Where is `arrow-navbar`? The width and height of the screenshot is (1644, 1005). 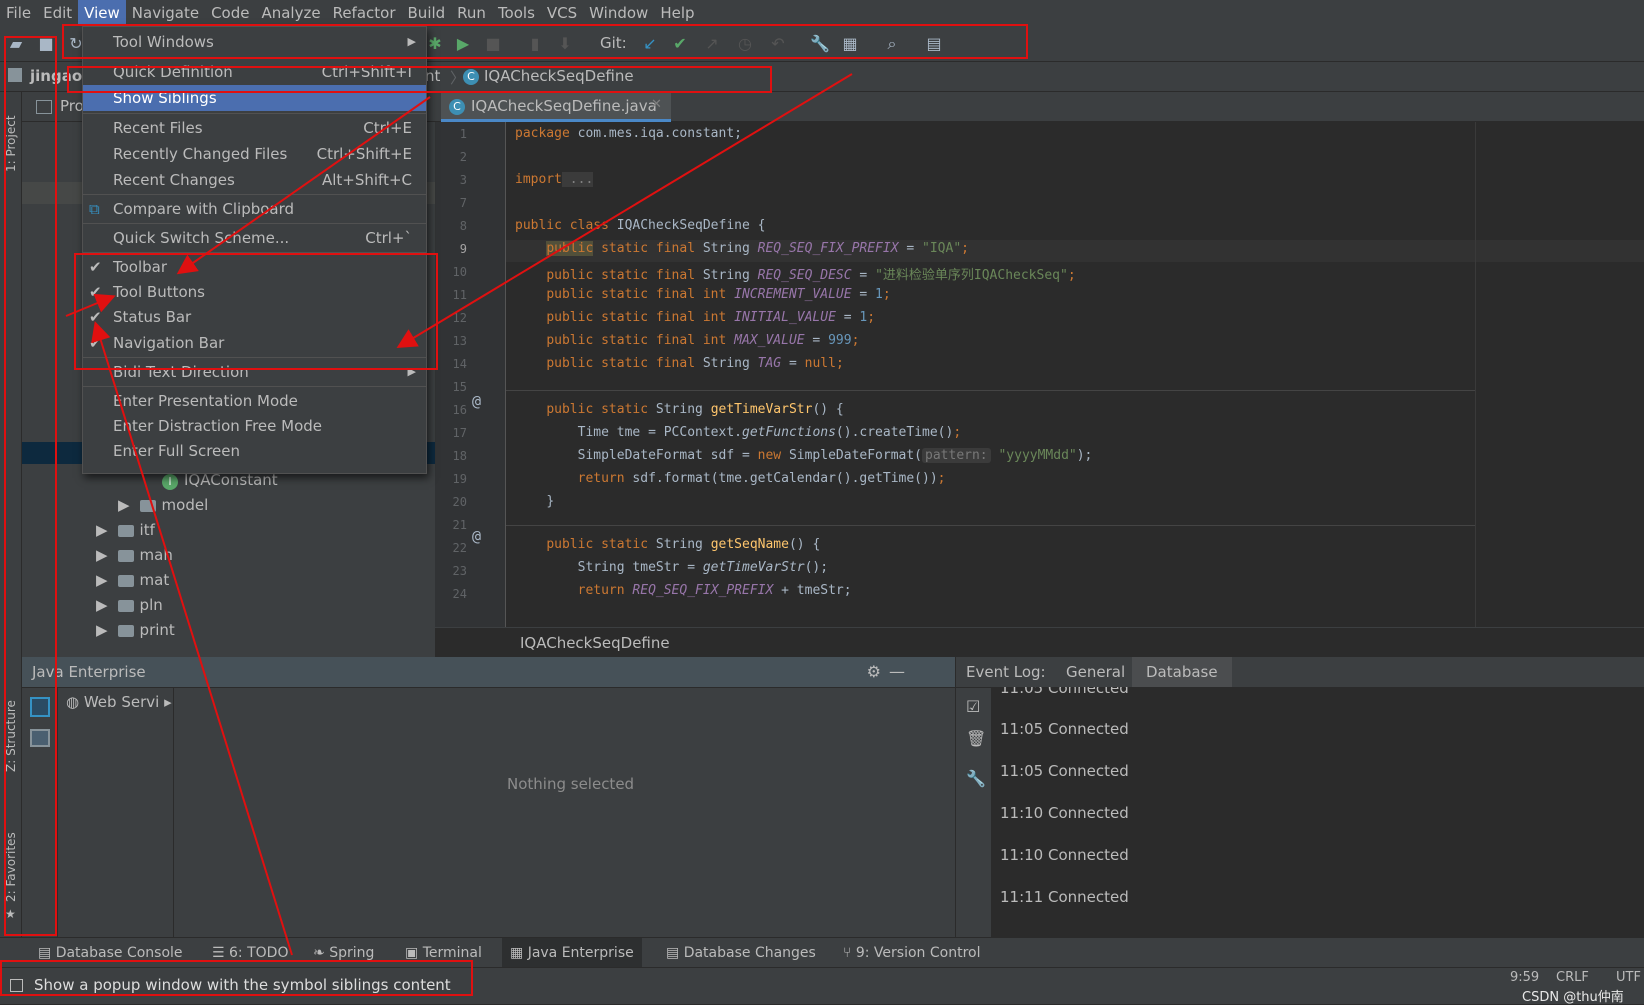 arrow-navbar is located at coordinates (624, 211).